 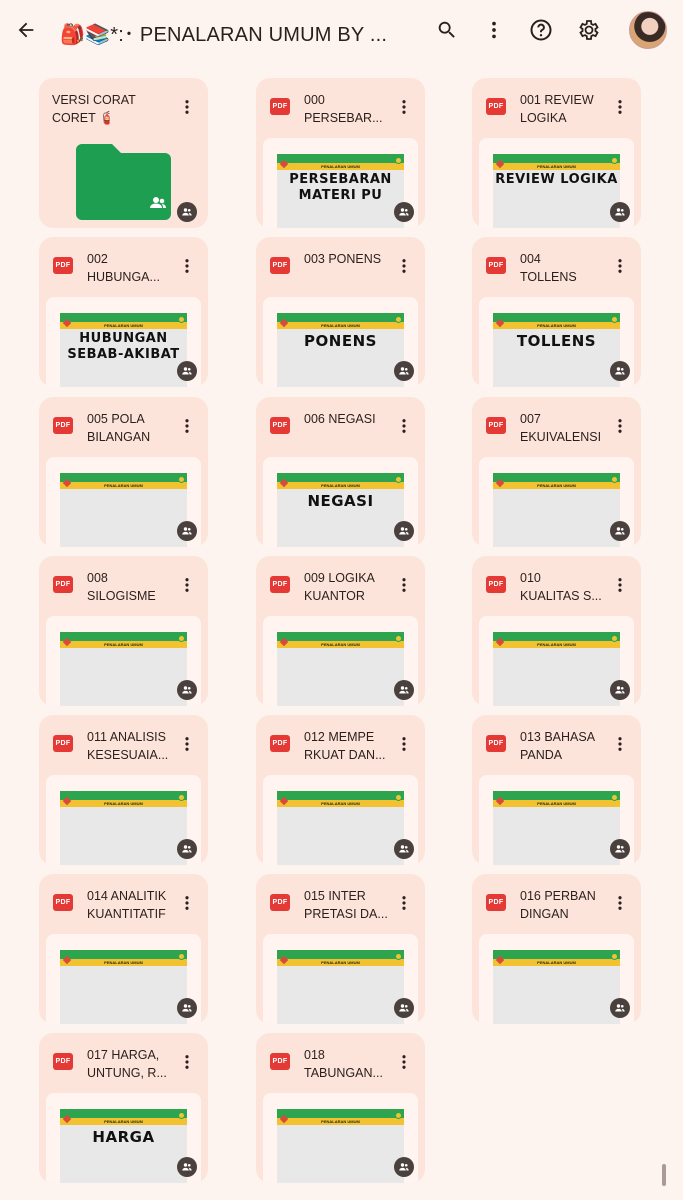 I want to click on search-button, so click(x=447, y=30).